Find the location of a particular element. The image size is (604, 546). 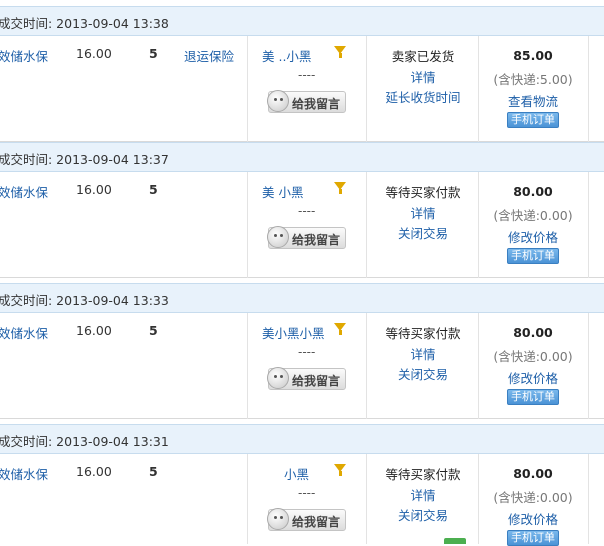

order-time: 成交时间: 2013-09-04 13:31 is located at coordinates (84, 441).